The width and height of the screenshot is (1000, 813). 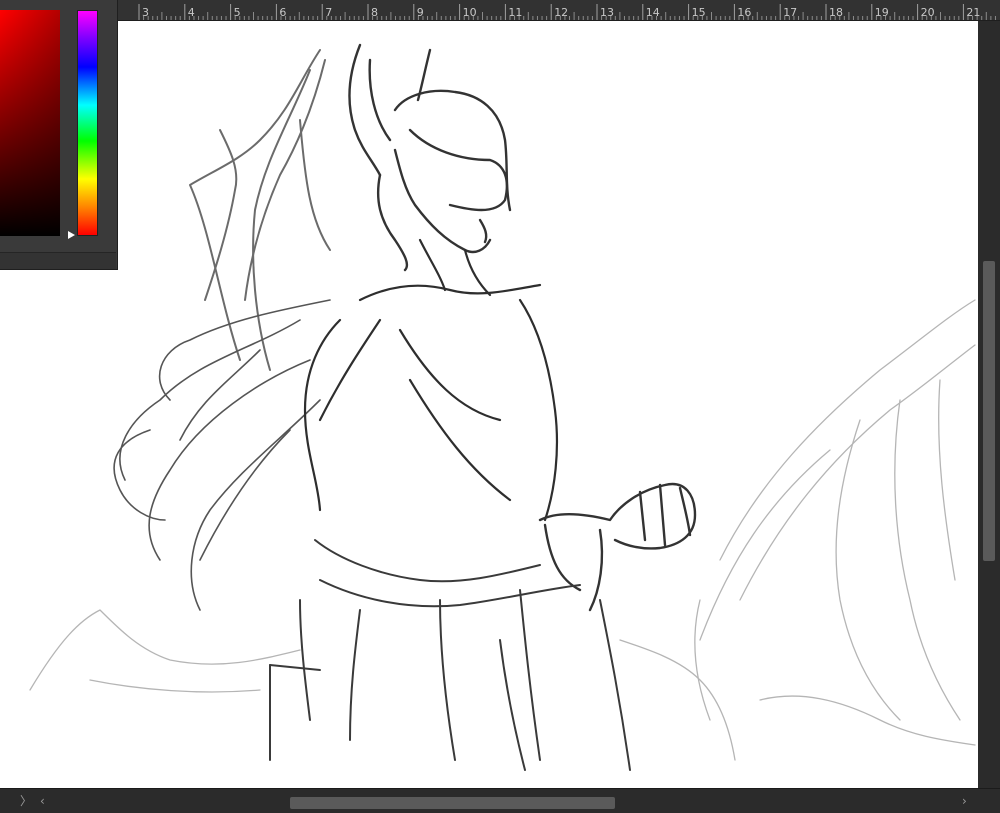 I want to click on hue-slider, so click(x=87, y=123).